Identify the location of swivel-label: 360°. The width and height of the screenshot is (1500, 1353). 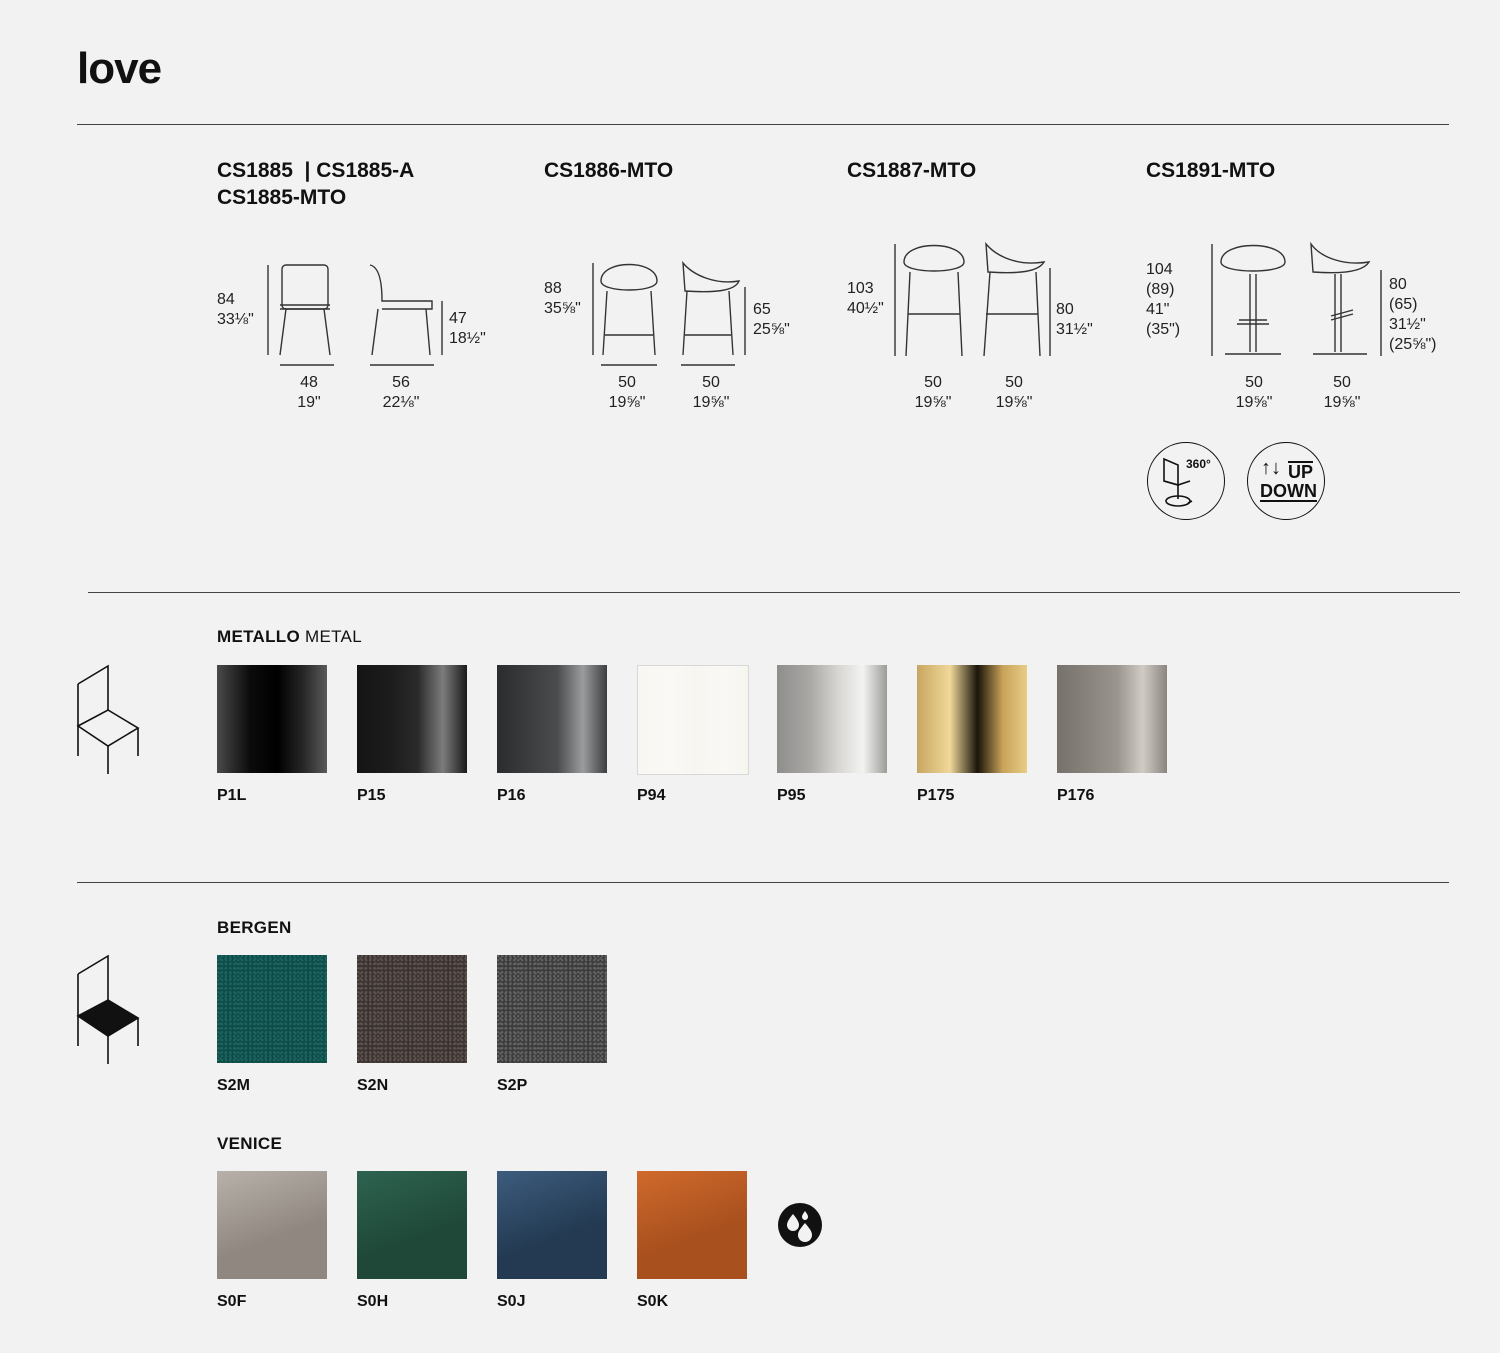
(1198, 464).